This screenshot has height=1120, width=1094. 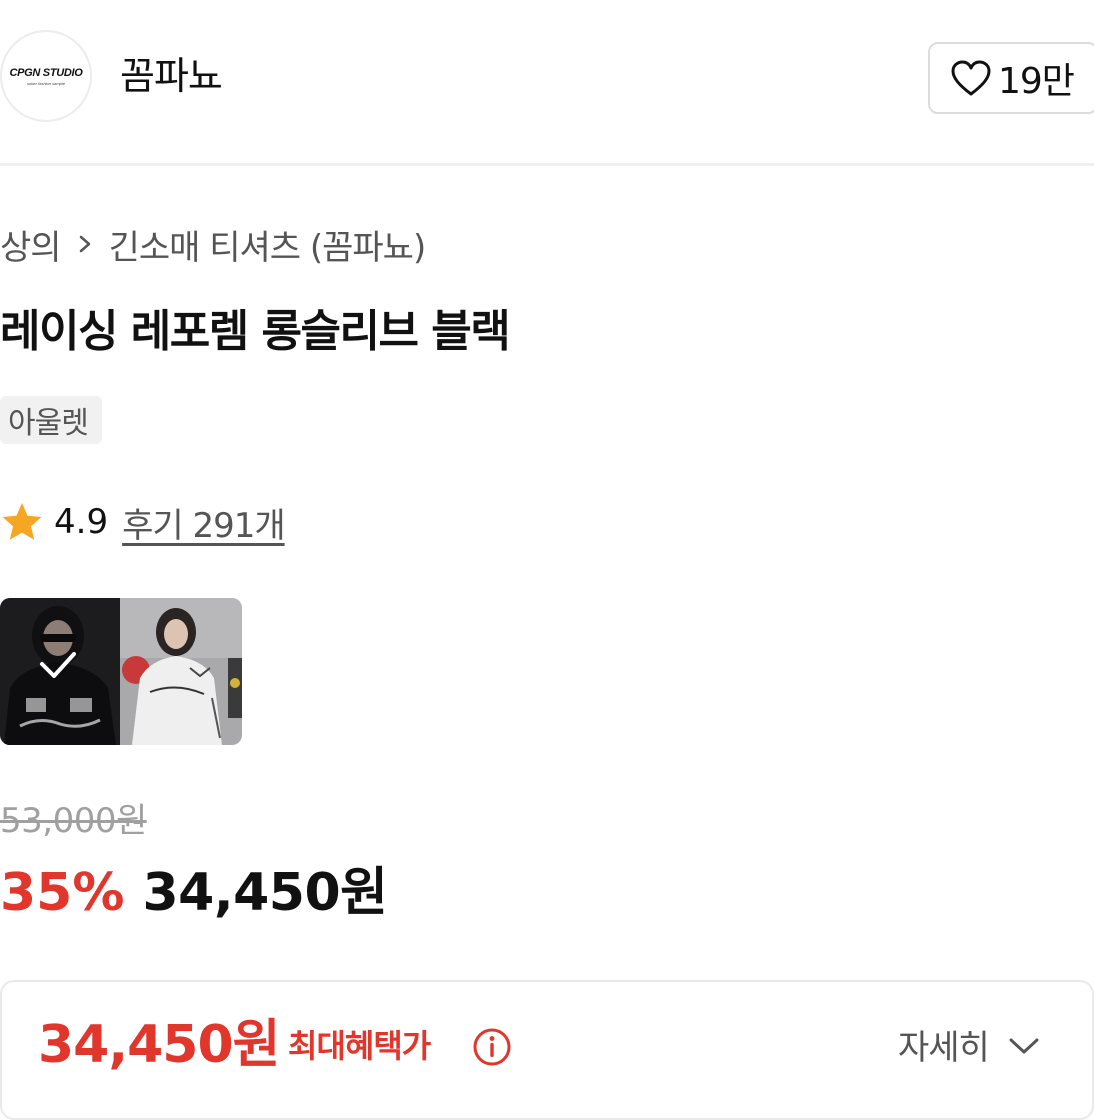 I want to click on sale-price: 34,450원, so click(x=265, y=893).